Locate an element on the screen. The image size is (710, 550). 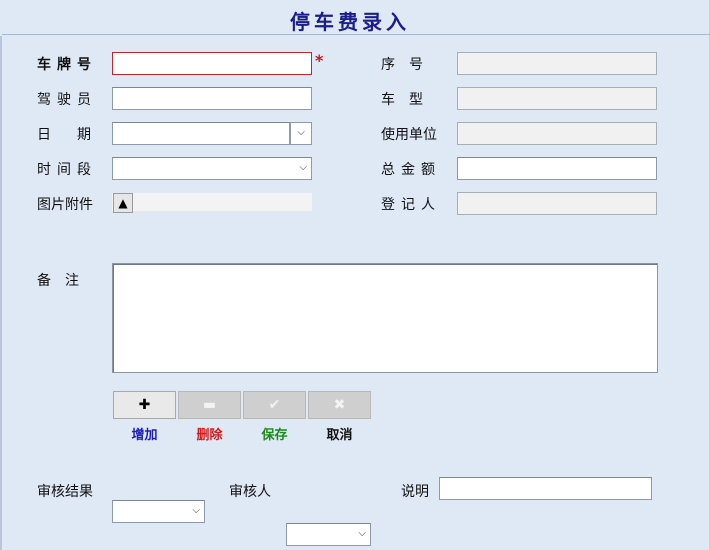
x-icon: ✖ is located at coordinates (339, 405).